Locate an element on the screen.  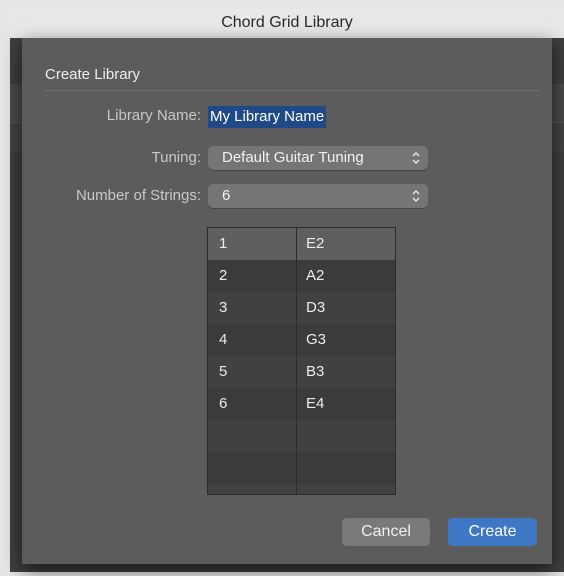
column-divider is located at coordinates (296, 361).